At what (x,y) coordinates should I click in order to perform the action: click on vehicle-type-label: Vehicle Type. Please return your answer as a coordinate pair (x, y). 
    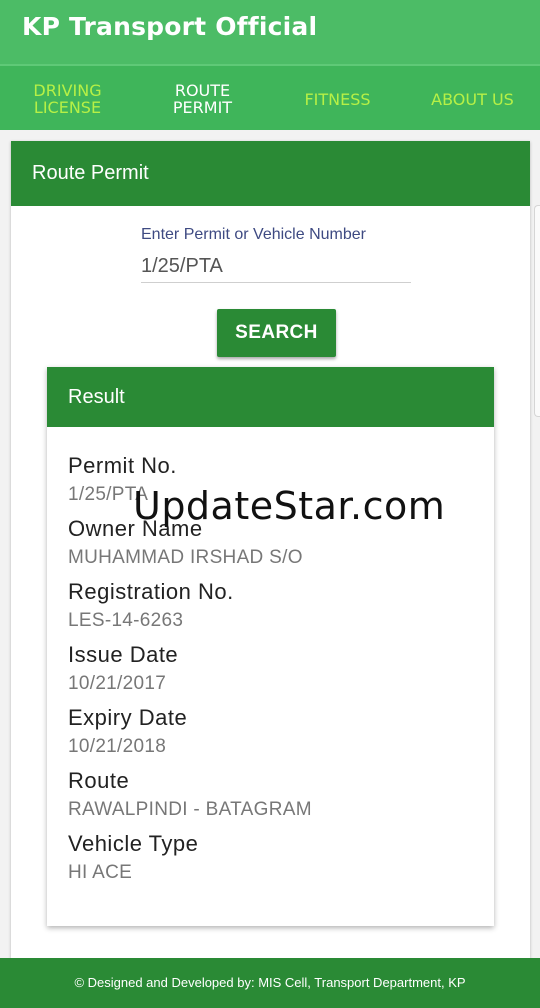
    Looking at the image, I should click on (133, 843).